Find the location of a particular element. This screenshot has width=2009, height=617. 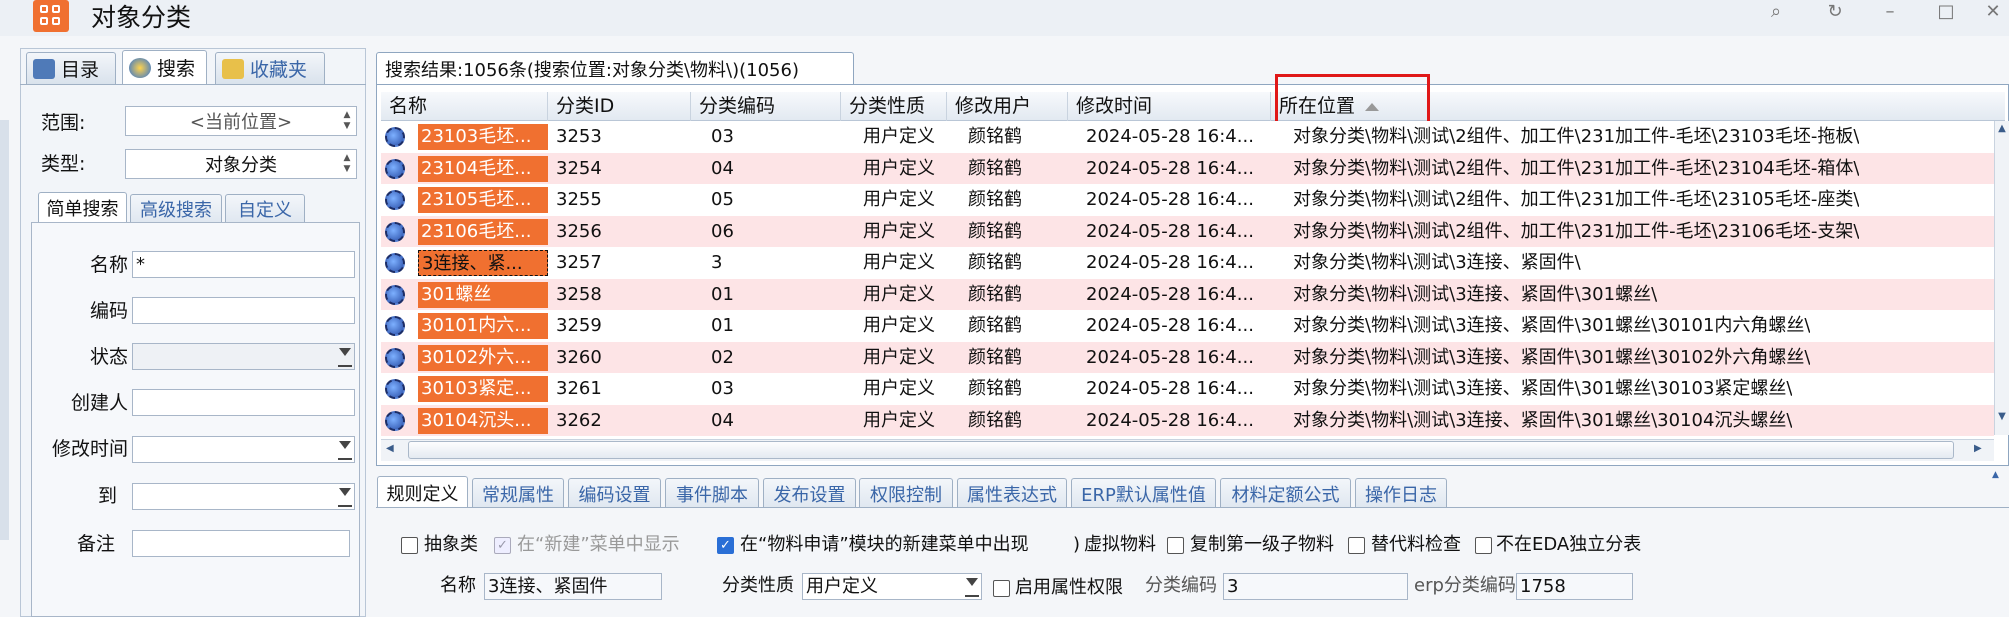

tab-advanced-search: 高级搜索 is located at coordinates (176, 208).